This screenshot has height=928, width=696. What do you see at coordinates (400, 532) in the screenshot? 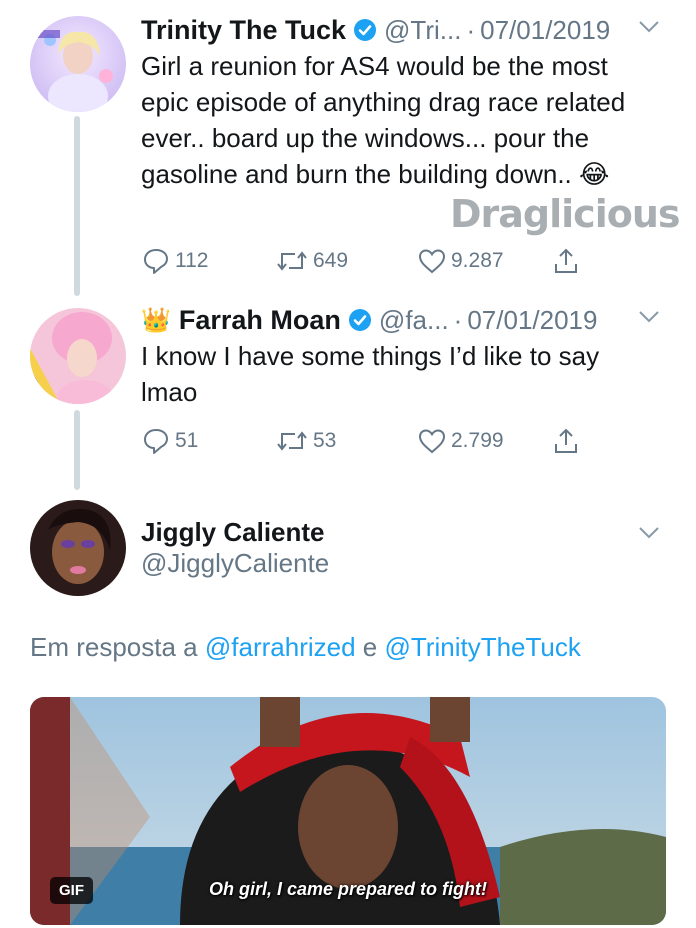
I see `tweet-header: Jiggly Caliente` at bounding box center [400, 532].